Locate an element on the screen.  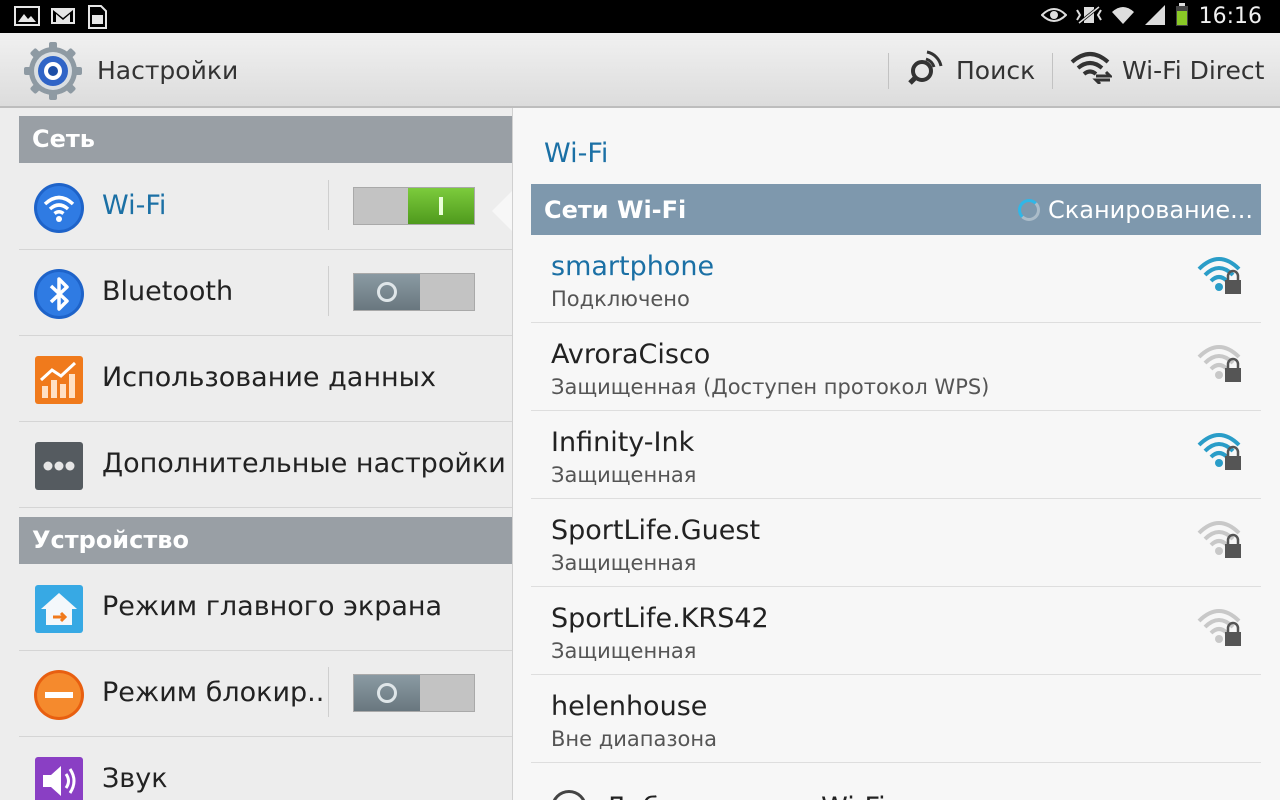
wifi-icon is located at coordinates (59, 208).